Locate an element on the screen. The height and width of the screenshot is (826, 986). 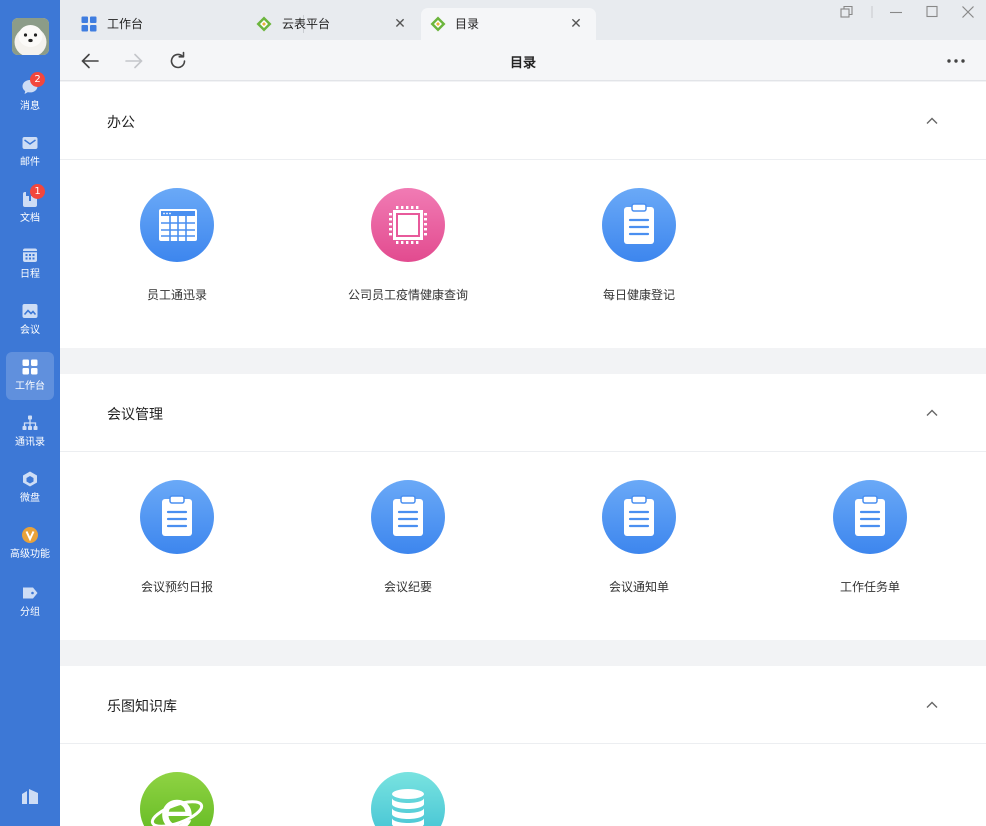
tab-label: 目录 is located at coordinates (467, 24).